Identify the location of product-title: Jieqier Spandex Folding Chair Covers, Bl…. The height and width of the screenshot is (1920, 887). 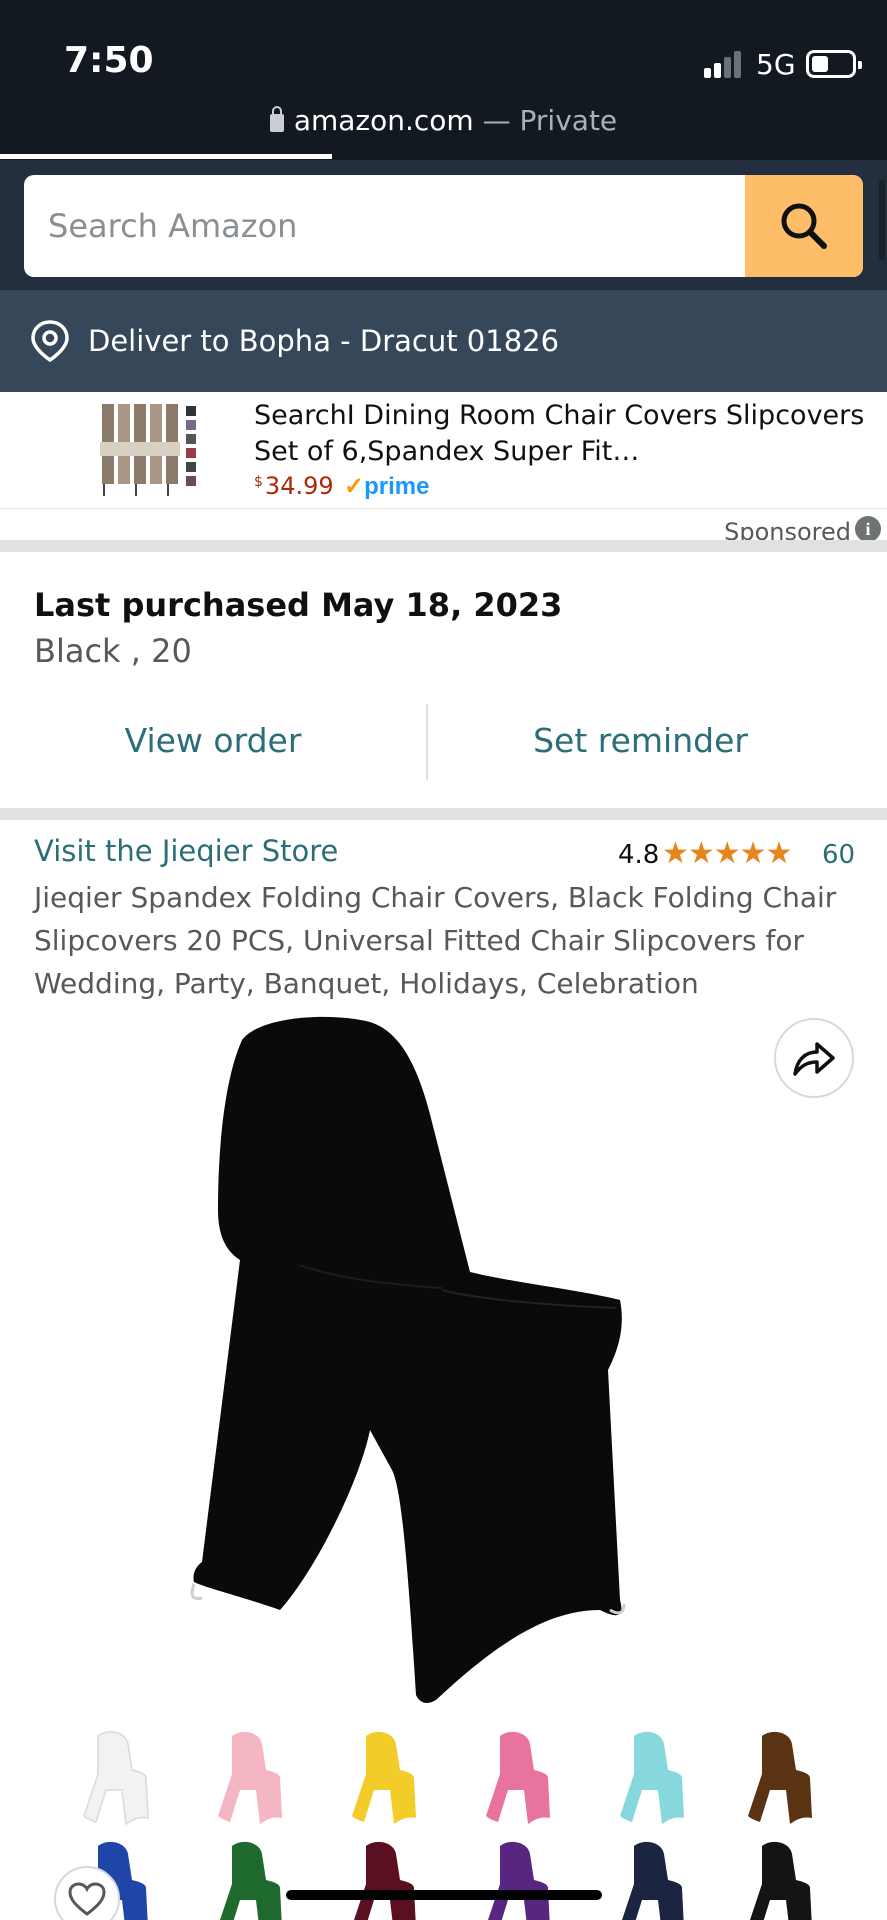
(435, 940).